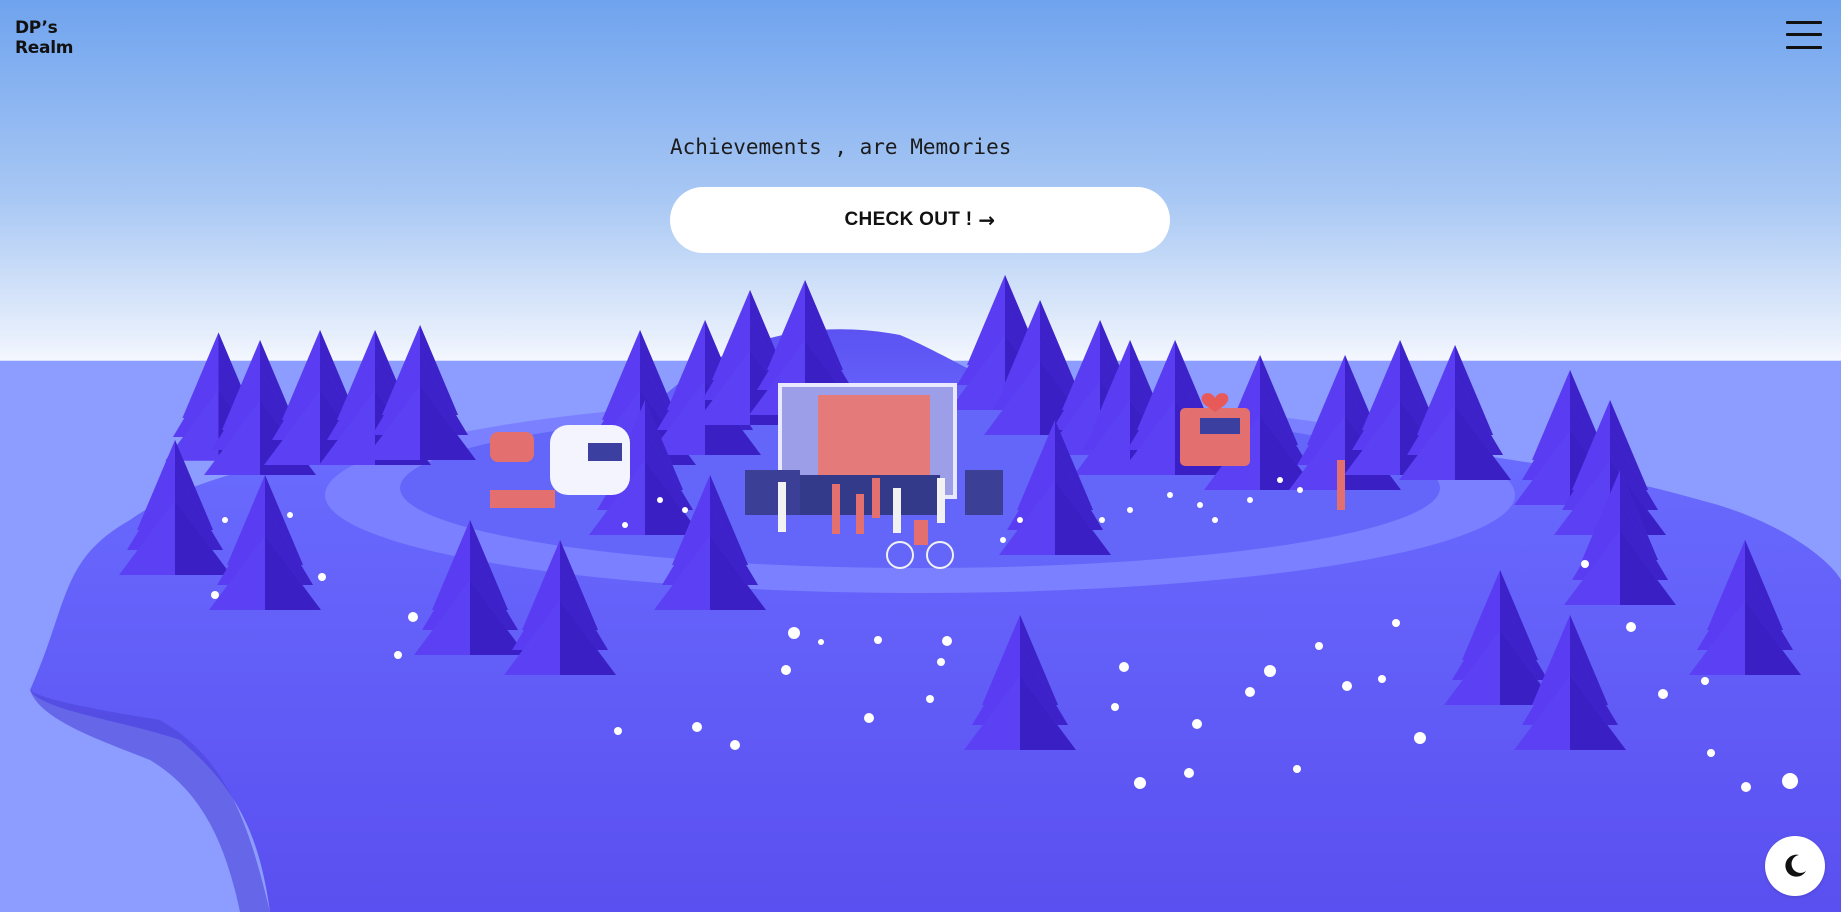  I want to click on site-logo: DP’s Realm, so click(44, 38).